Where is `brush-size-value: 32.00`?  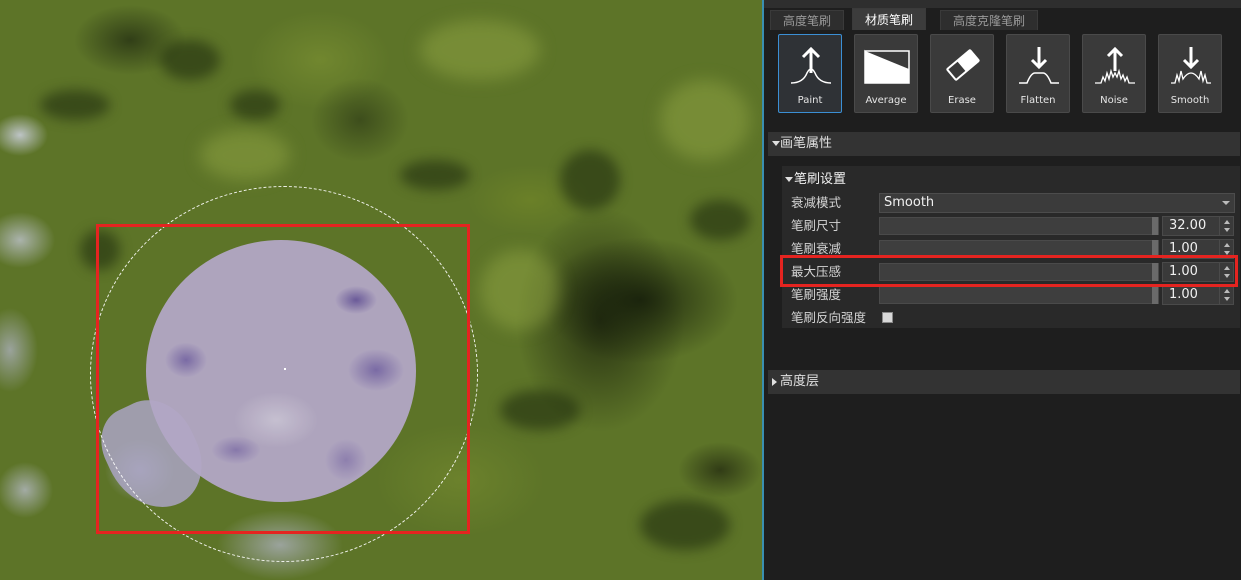 brush-size-value: 32.00 is located at coordinates (1188, 225).